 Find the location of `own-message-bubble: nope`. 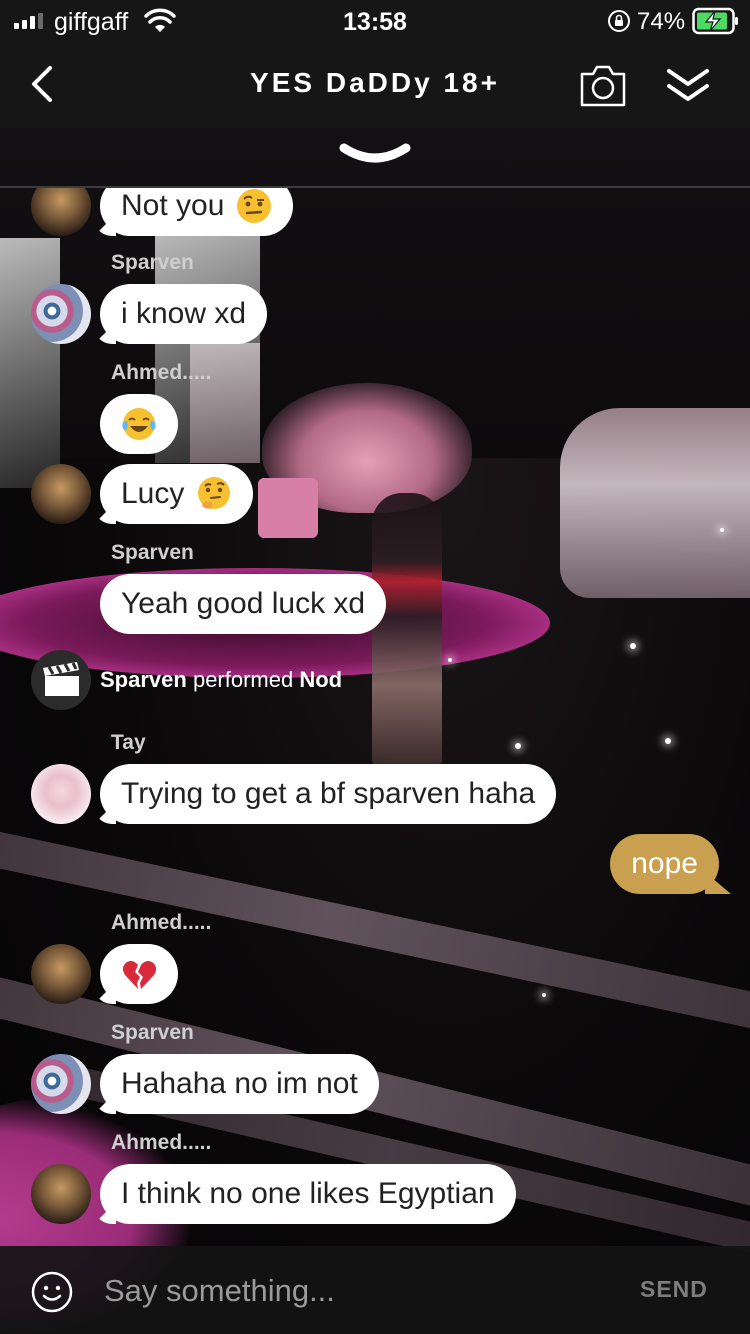

own-message-bubble: nope is located at coordinates (664, 864).